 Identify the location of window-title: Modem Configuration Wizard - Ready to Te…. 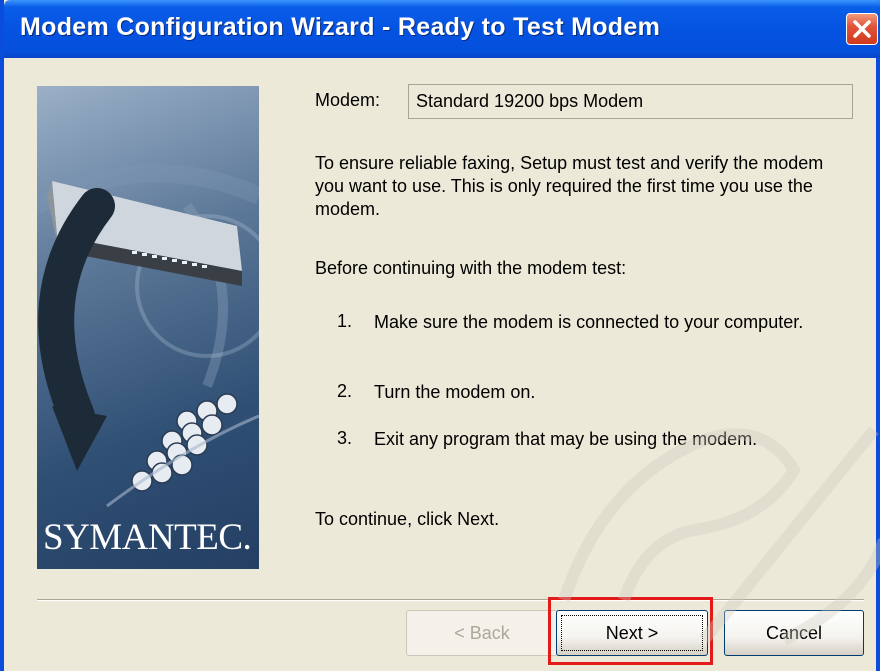
(340, 27).